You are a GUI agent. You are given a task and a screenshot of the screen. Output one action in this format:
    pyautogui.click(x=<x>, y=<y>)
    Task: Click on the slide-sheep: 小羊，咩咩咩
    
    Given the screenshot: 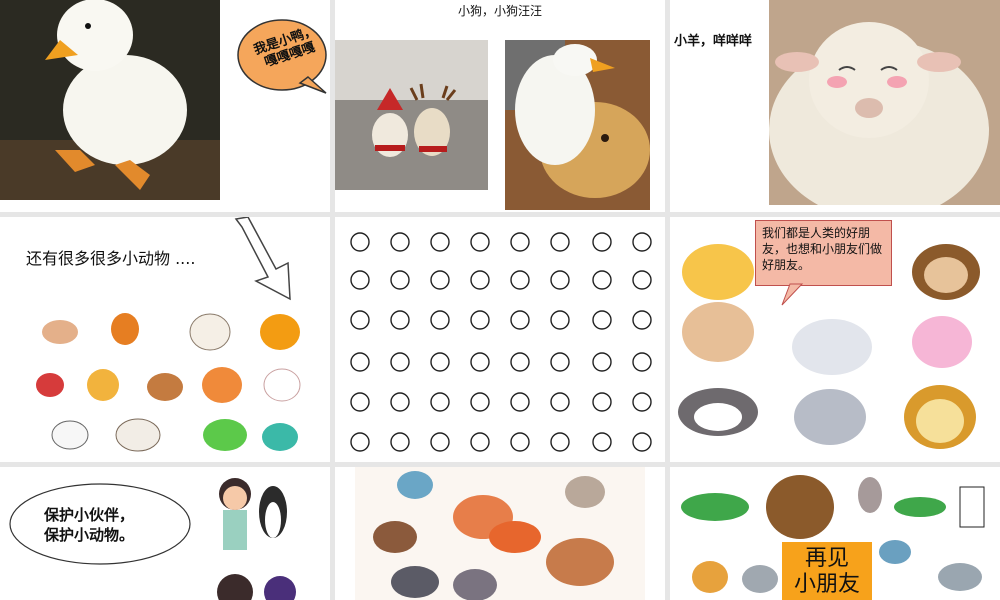 What is the action you would take?
    pyautogui.click(x=835, y=106)
    